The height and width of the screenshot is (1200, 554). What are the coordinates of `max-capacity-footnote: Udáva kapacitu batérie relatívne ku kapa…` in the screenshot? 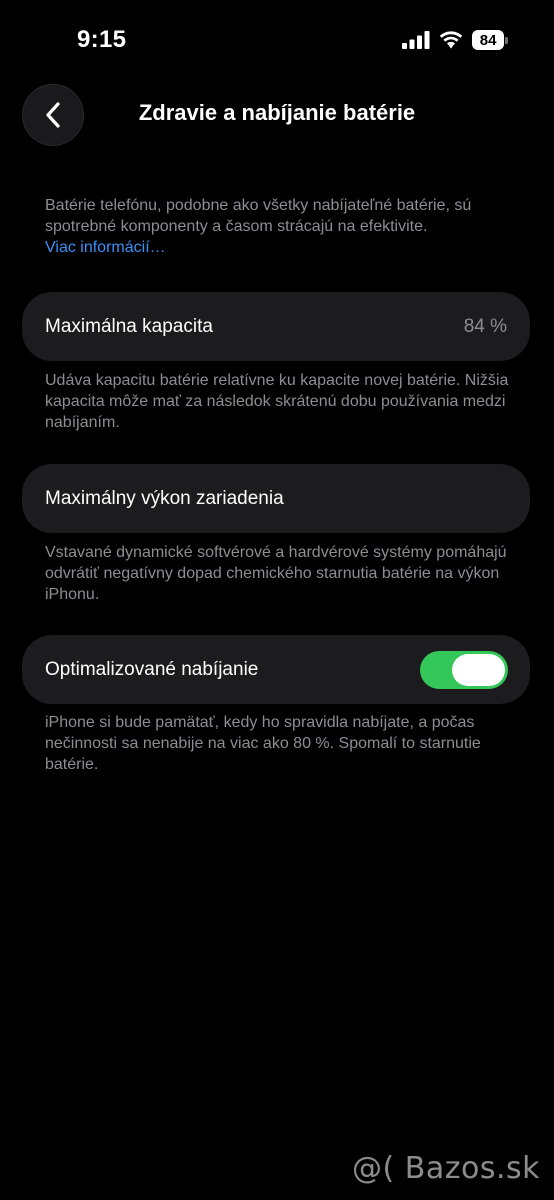 It's located at (277, 401).